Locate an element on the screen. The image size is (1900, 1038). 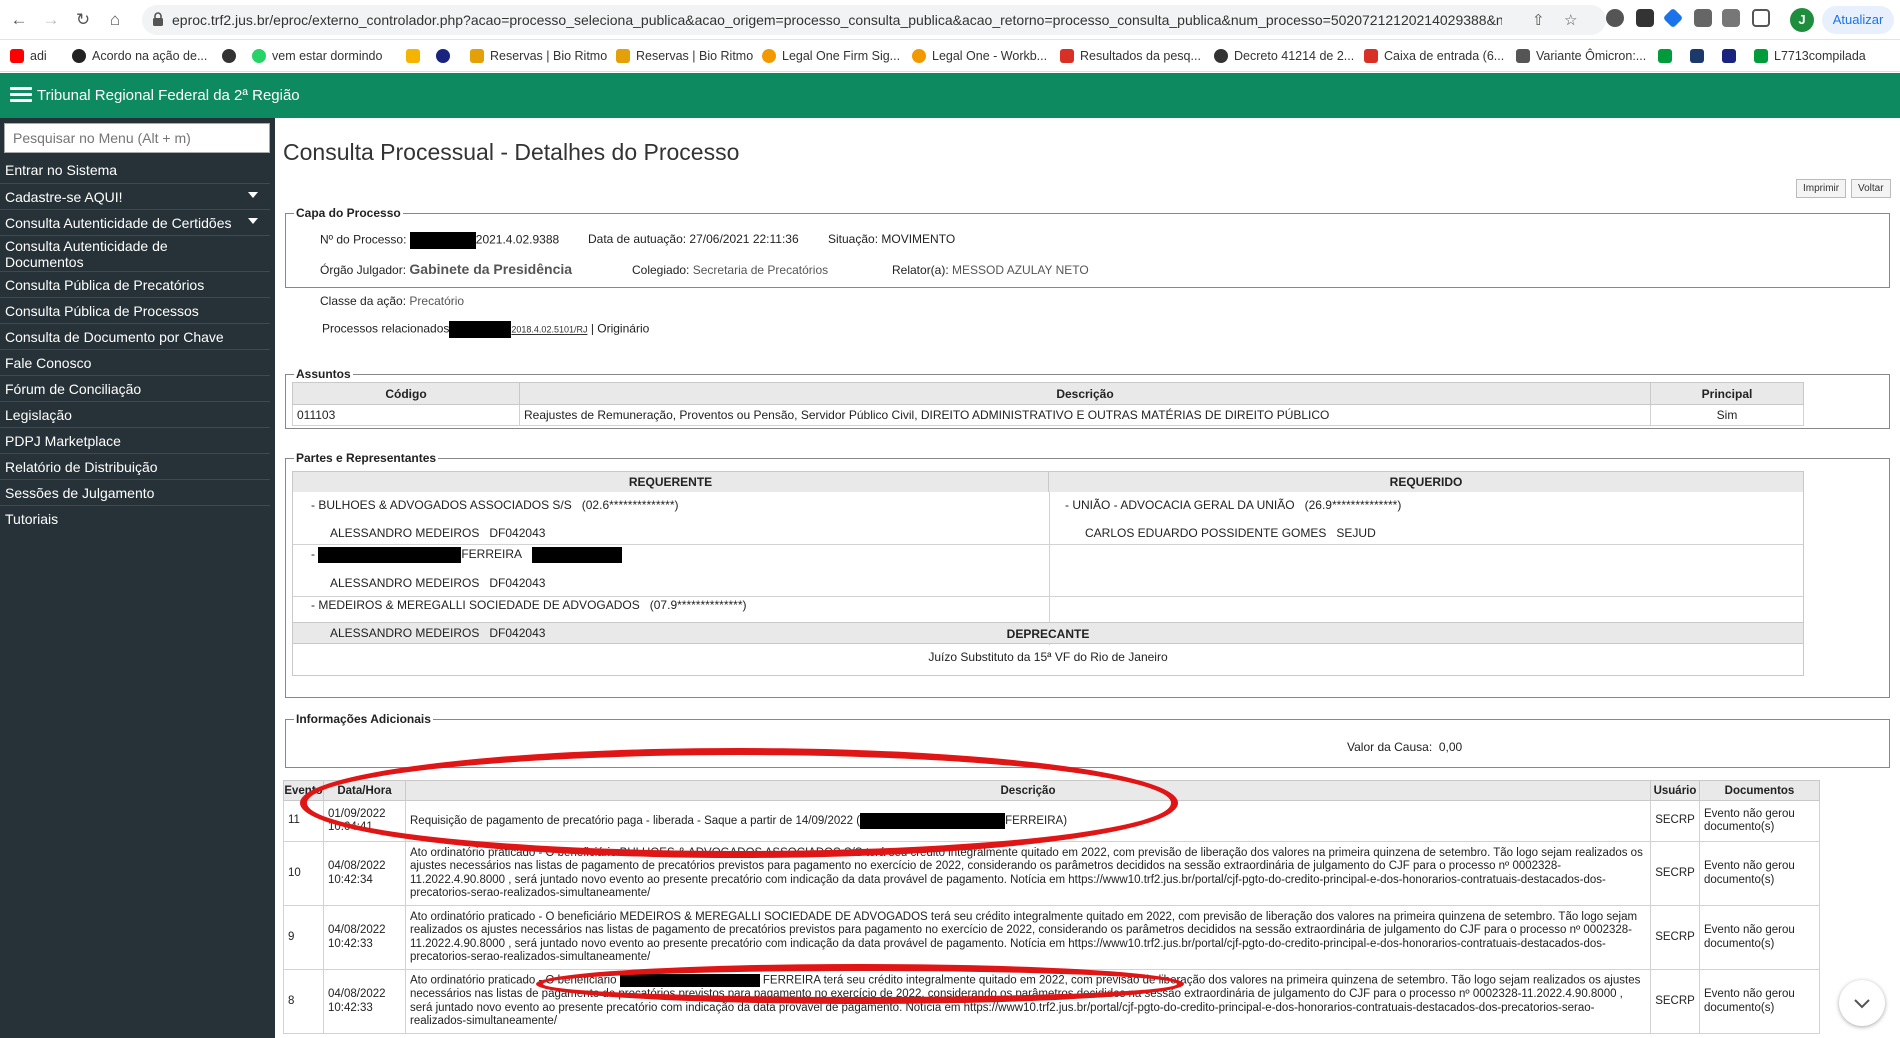
app-header: Tribunal Regional Federal da 2ª Região is located at coordinates (950, 95).